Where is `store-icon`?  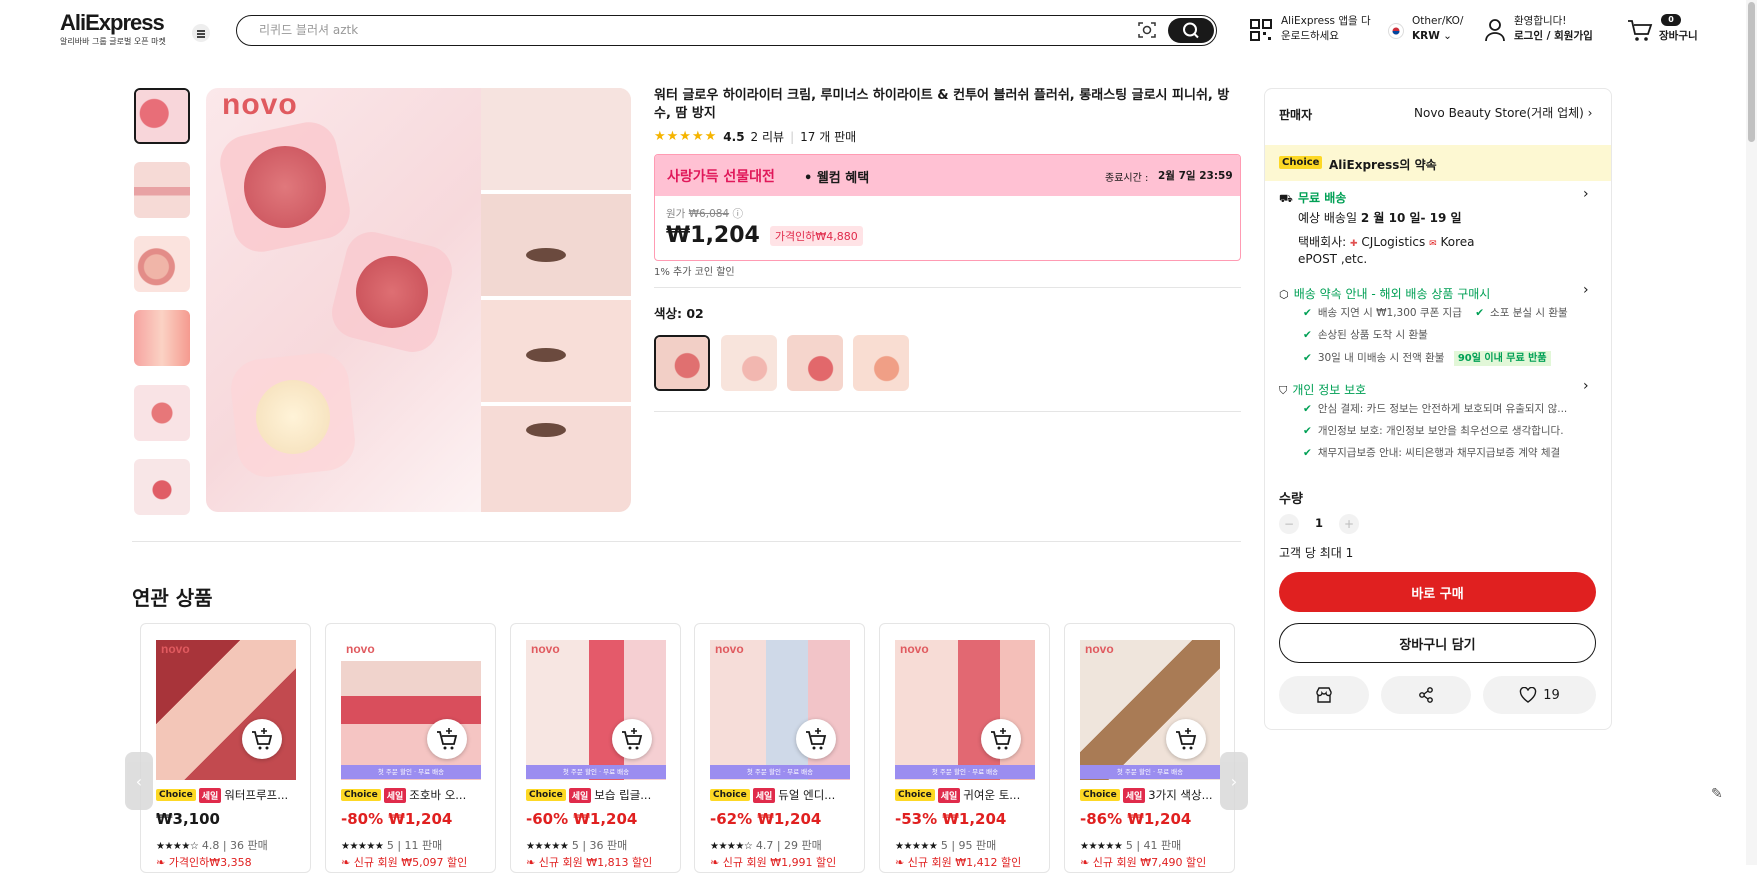 store-icon is located at coordinates (1324, 695).